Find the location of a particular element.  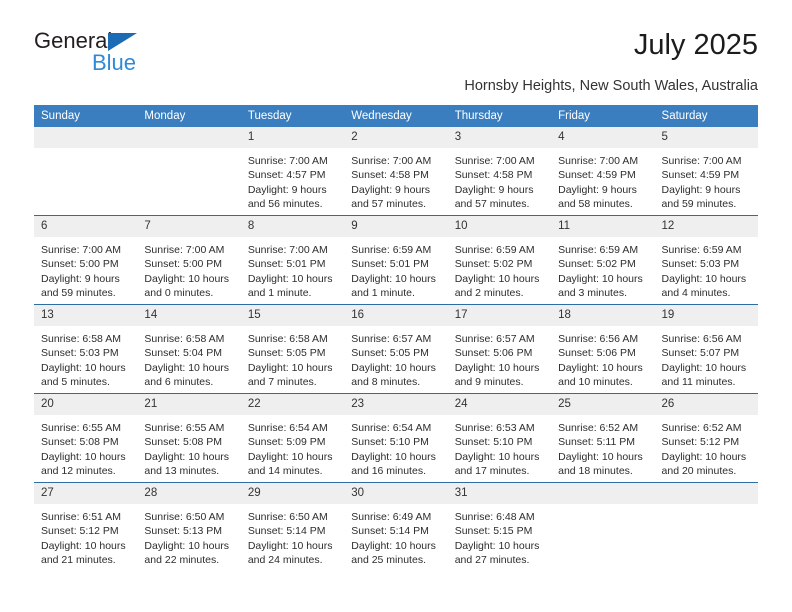

sunset-text: Sunset: 4:58 PM is located at coordinates (390, 175).